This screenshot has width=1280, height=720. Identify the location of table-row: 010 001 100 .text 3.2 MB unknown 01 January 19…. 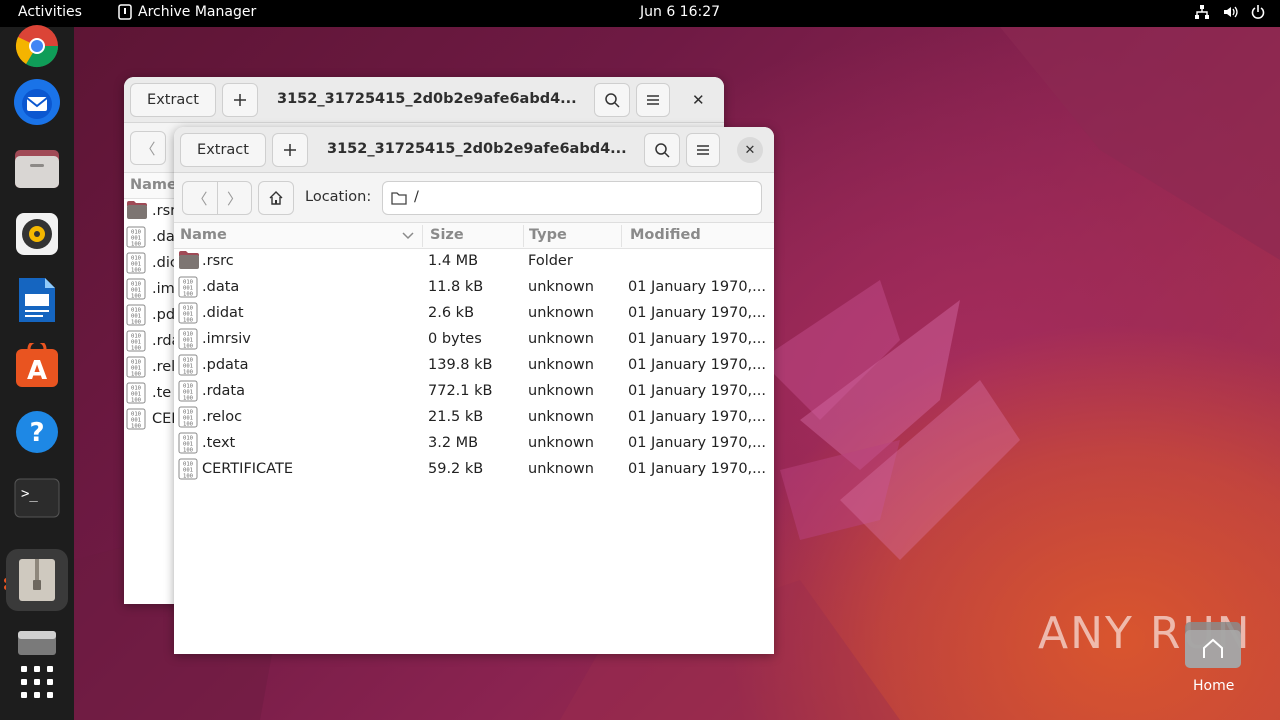
(474, 444).